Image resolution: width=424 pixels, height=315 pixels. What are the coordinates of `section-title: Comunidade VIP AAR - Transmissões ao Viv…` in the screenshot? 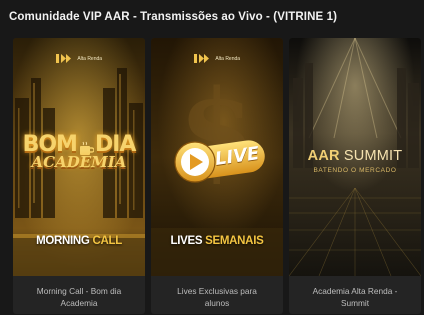 It's located at (173, 17).